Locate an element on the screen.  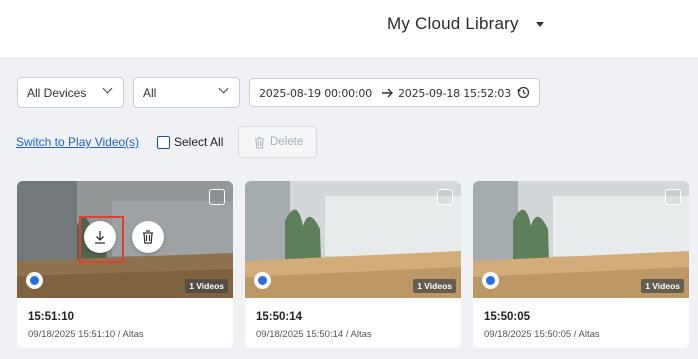
date-range-picker: 2025-08-19 00:00:00 2025-09-18 15:52:03 is located at coordinates (394, 92).